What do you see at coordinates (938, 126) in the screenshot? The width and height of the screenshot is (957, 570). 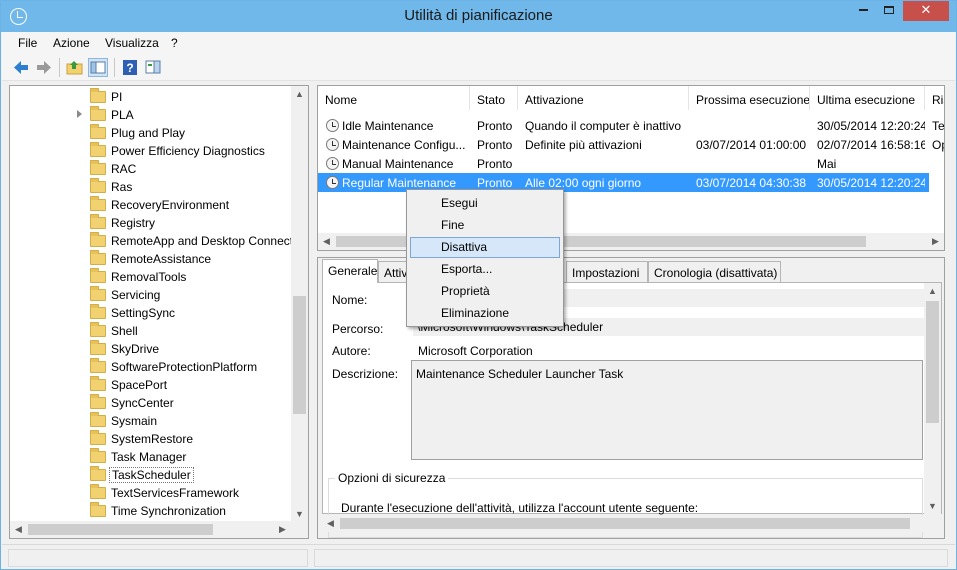 I see `task-cell-result: Te` at bounding box center [938, 126].